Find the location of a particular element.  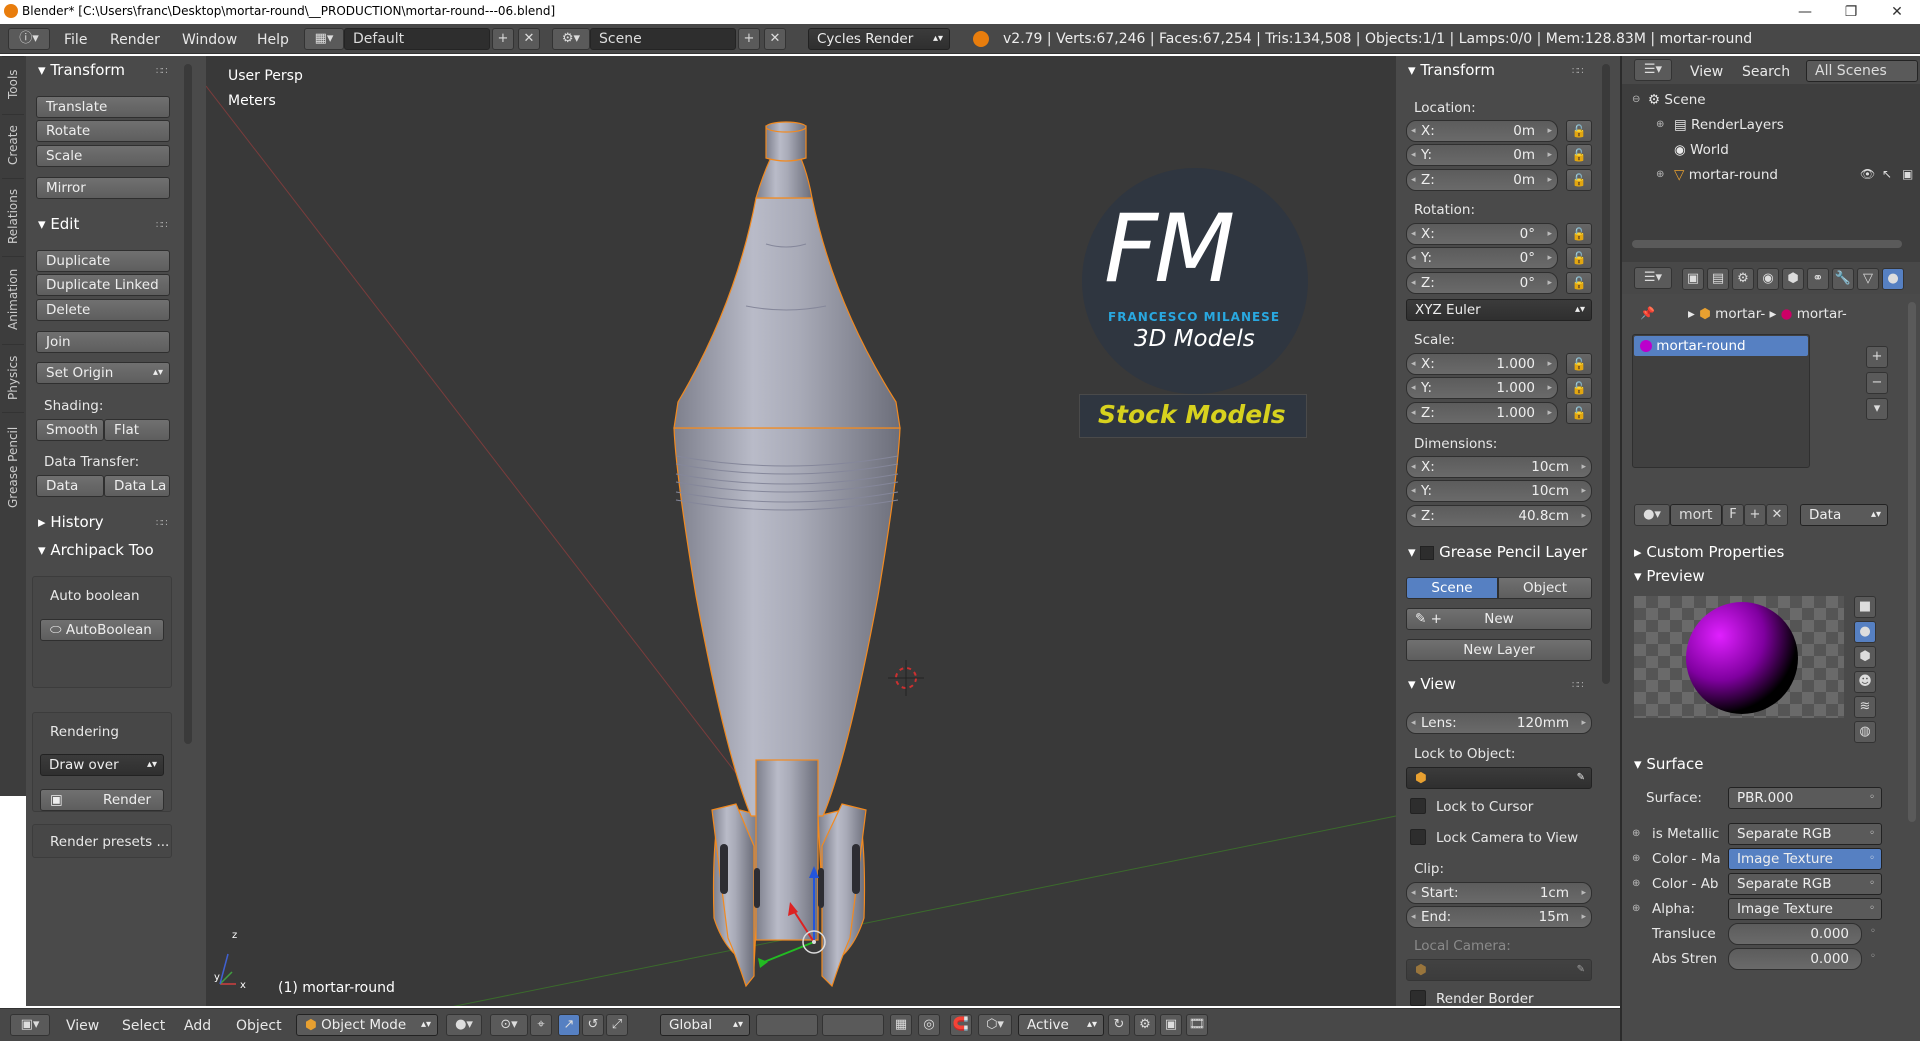

shading-mode-button: ●▾ is located at coordinates (464, 1025).